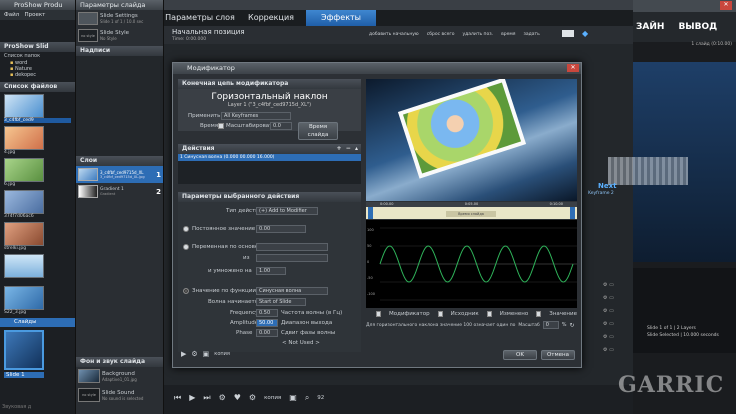 This screenshot has height=414, width=736. What do you see at coordinates (241, 196) in the screenshot?
I see `selected-action-header-text: Параметры выбранного действия` at bounding box center [241, 196].